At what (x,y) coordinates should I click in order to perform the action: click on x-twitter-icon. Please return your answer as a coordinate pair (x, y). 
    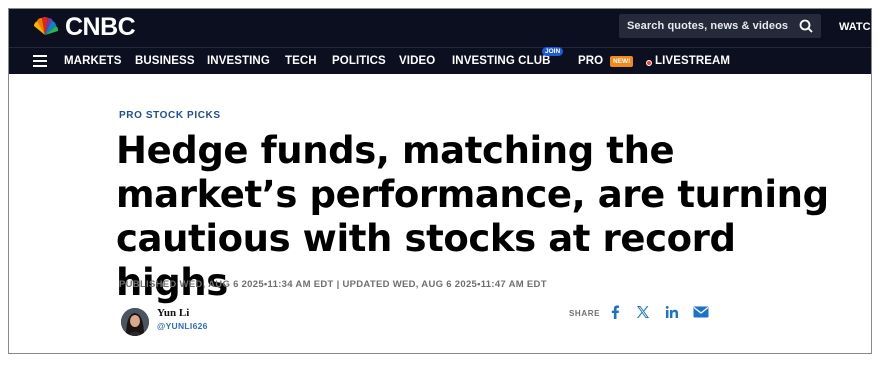
    Looking at the image, I should click on (643, 312).